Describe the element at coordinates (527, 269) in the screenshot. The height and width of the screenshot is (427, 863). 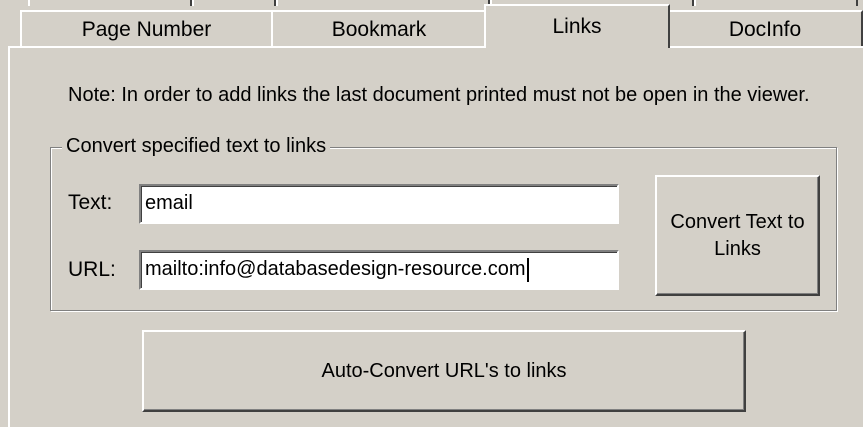
I see `text-caret` at that location.